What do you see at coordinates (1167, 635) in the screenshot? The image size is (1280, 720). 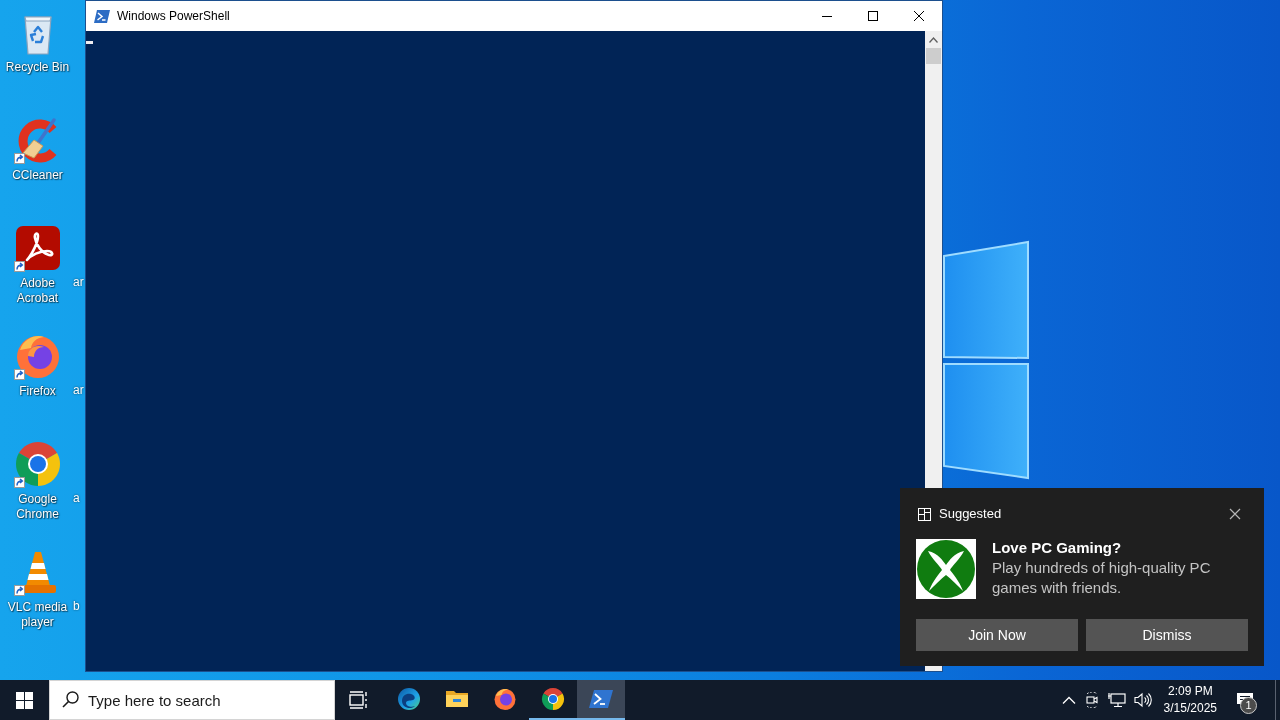 I see `notification-action-button: Dismiss` at bounding box center [1167, 635].